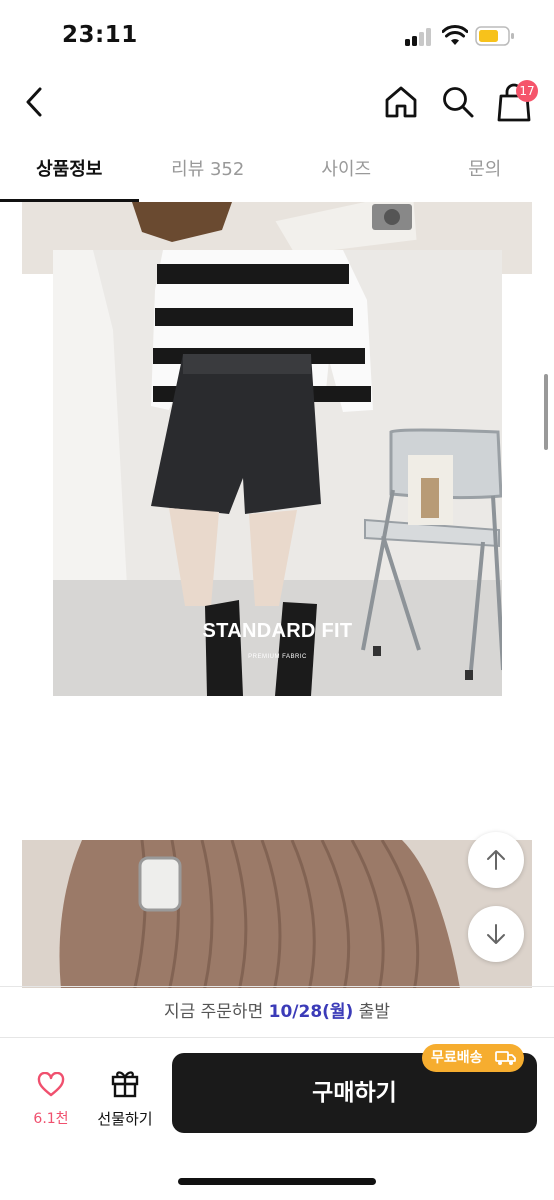 The image size is (554, 1200). I want to click on product-tabs: 상품정보 리뷰 352 사이즈 문의, so click(277, 171).